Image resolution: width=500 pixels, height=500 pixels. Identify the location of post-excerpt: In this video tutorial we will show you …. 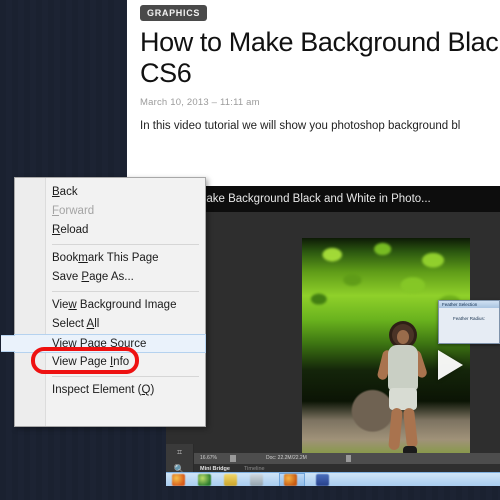
(300, 126).